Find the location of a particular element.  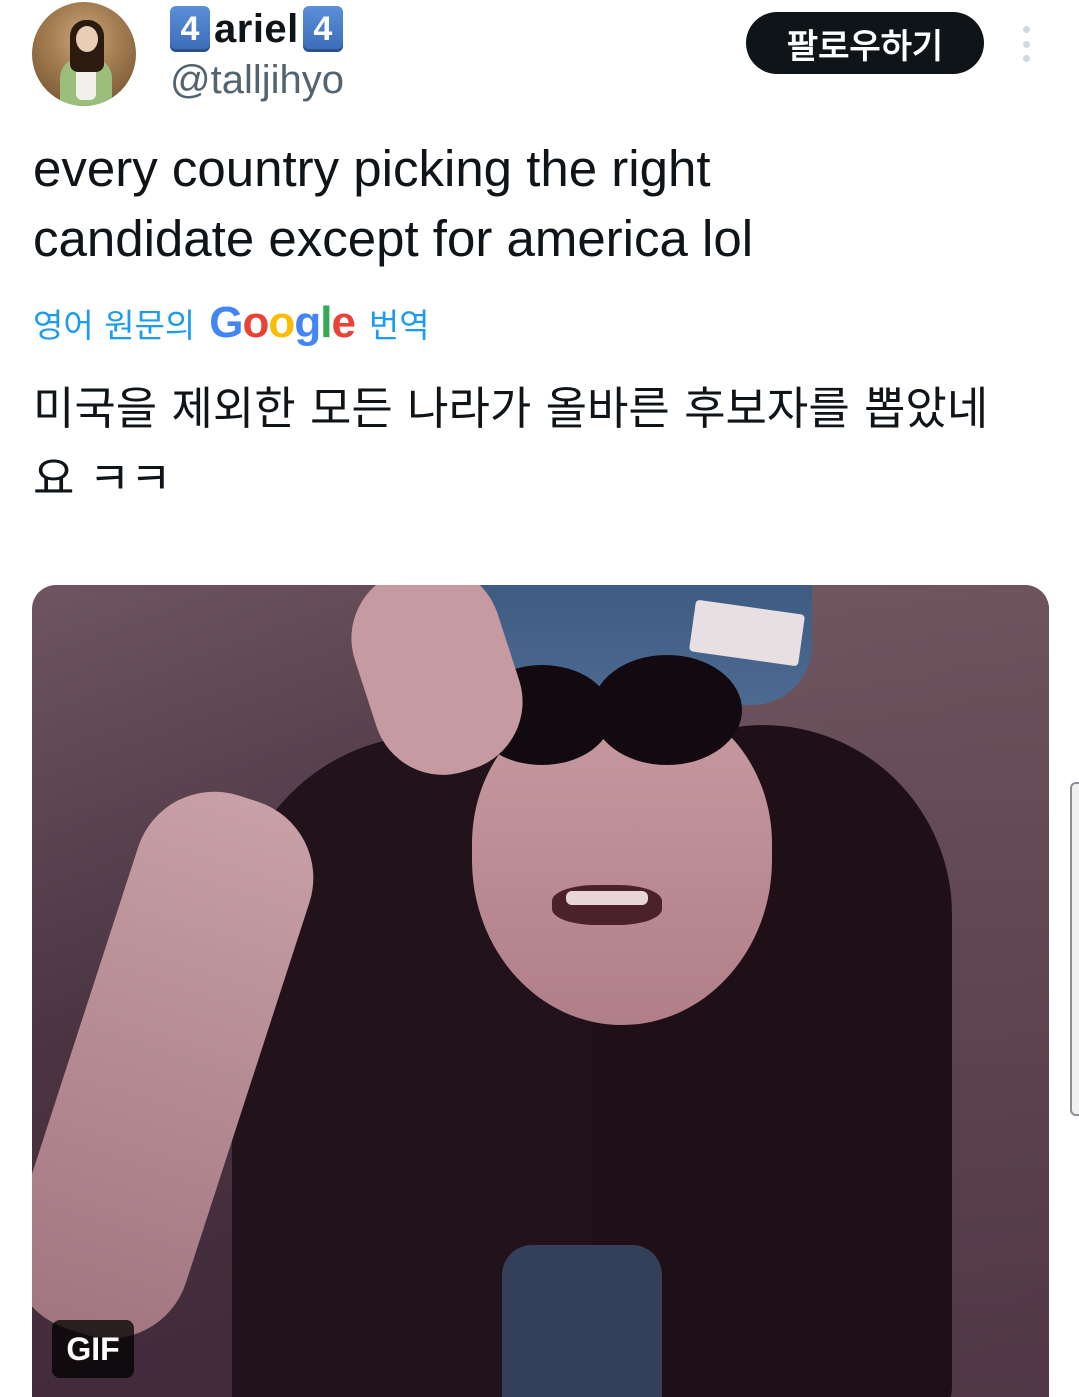

translated-text: 미국을 제외한 모든 나라가 올바른 후보자를 뽑았네요 ㅋㅋ is located at coordinates (511, 443).